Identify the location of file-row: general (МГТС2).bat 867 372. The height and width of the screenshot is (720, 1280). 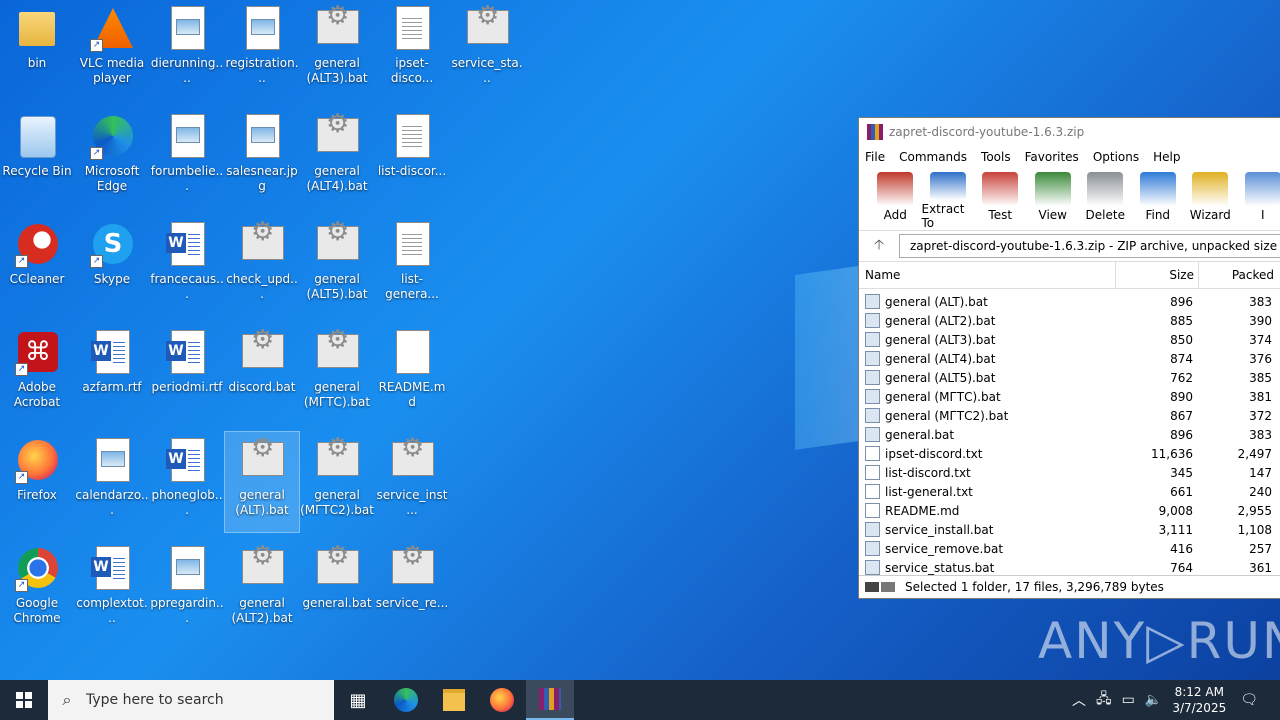
(1069, 415).